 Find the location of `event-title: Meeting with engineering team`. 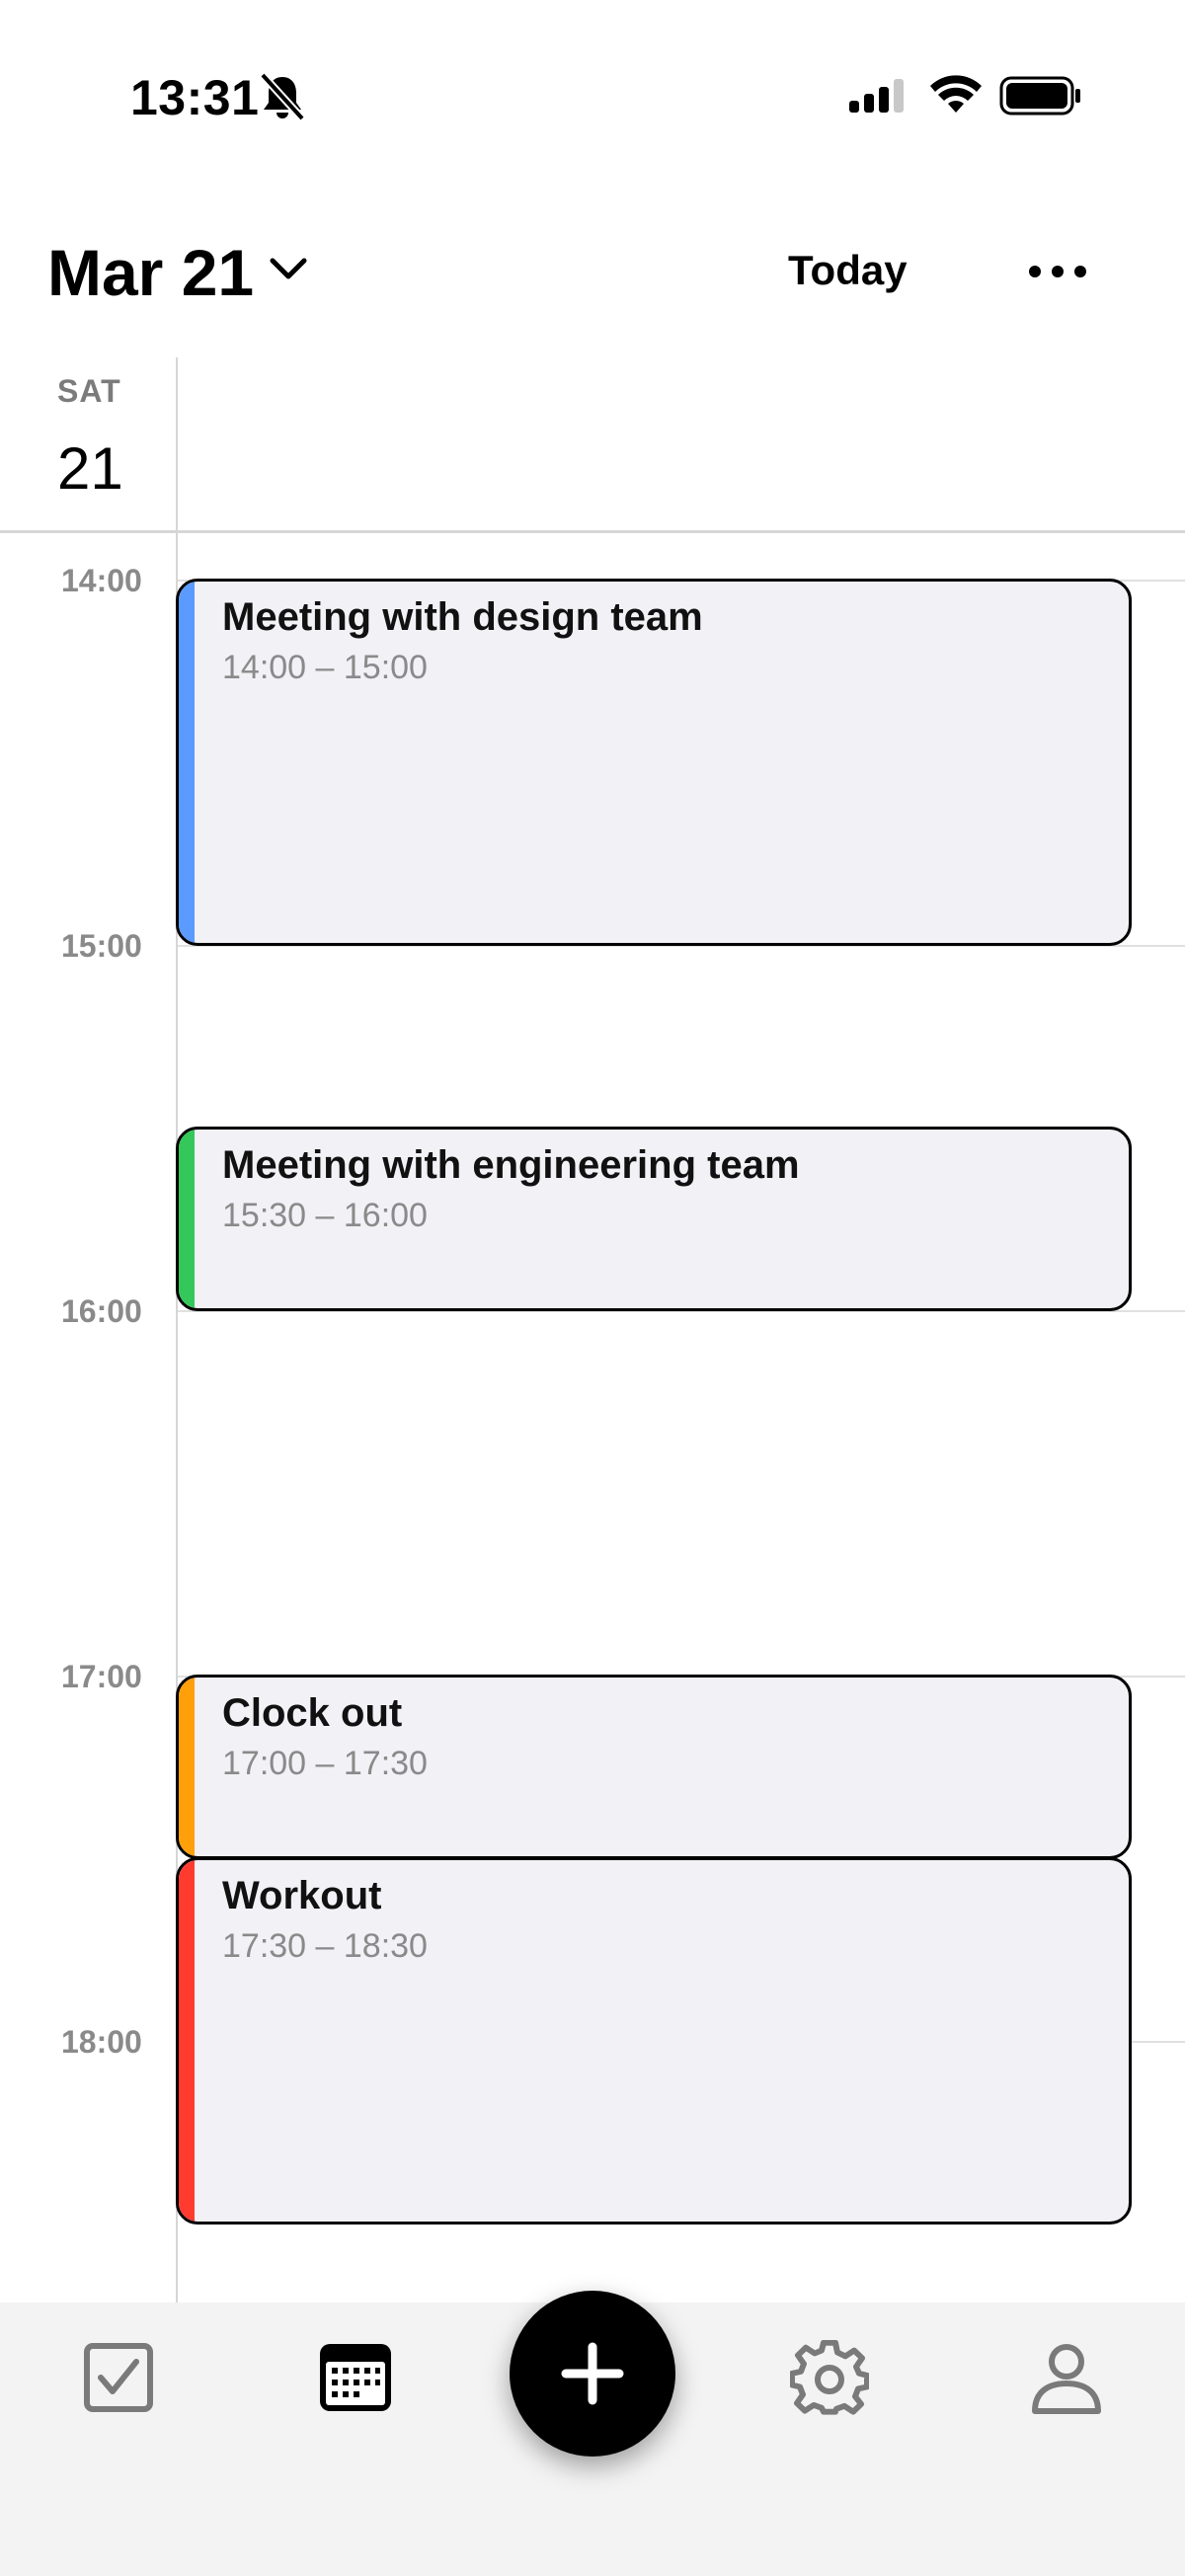

event-title: Meeting with engineering team is located at coordinates (511, 1165).